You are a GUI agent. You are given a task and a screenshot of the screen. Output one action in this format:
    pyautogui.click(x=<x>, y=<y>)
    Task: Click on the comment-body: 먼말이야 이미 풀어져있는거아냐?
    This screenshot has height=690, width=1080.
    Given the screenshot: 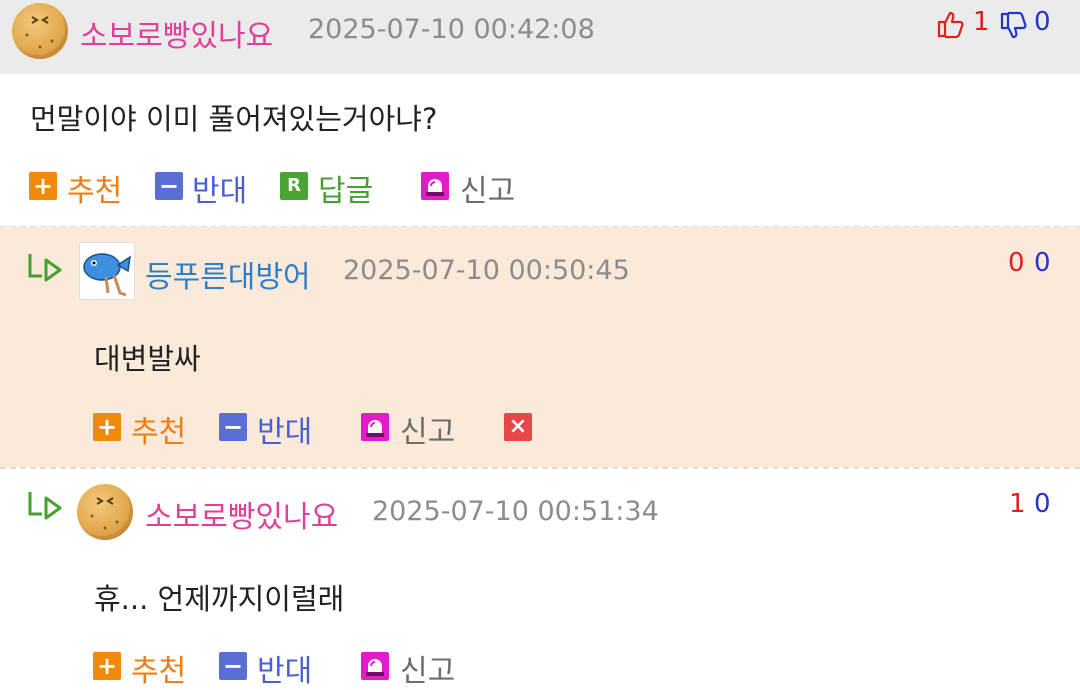 What is the action you would take?
    pyautogui.click(x=234, y=119)
    